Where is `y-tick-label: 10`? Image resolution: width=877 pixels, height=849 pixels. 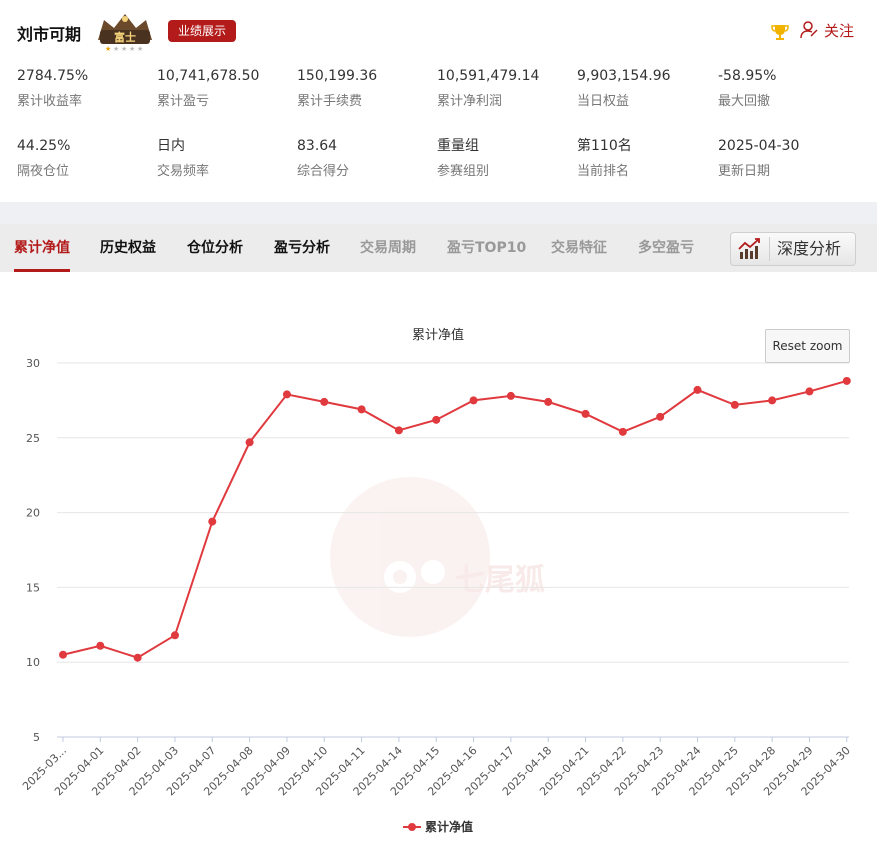 y-tick-label: 10 is located at coordinates (33, 662).